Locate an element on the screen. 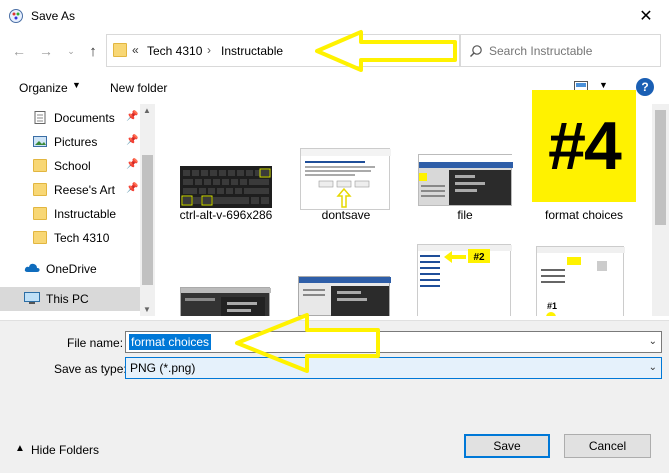 This screenshot has width=669, height=473. file-name-label: format choices is located at coordinates (584, 215).